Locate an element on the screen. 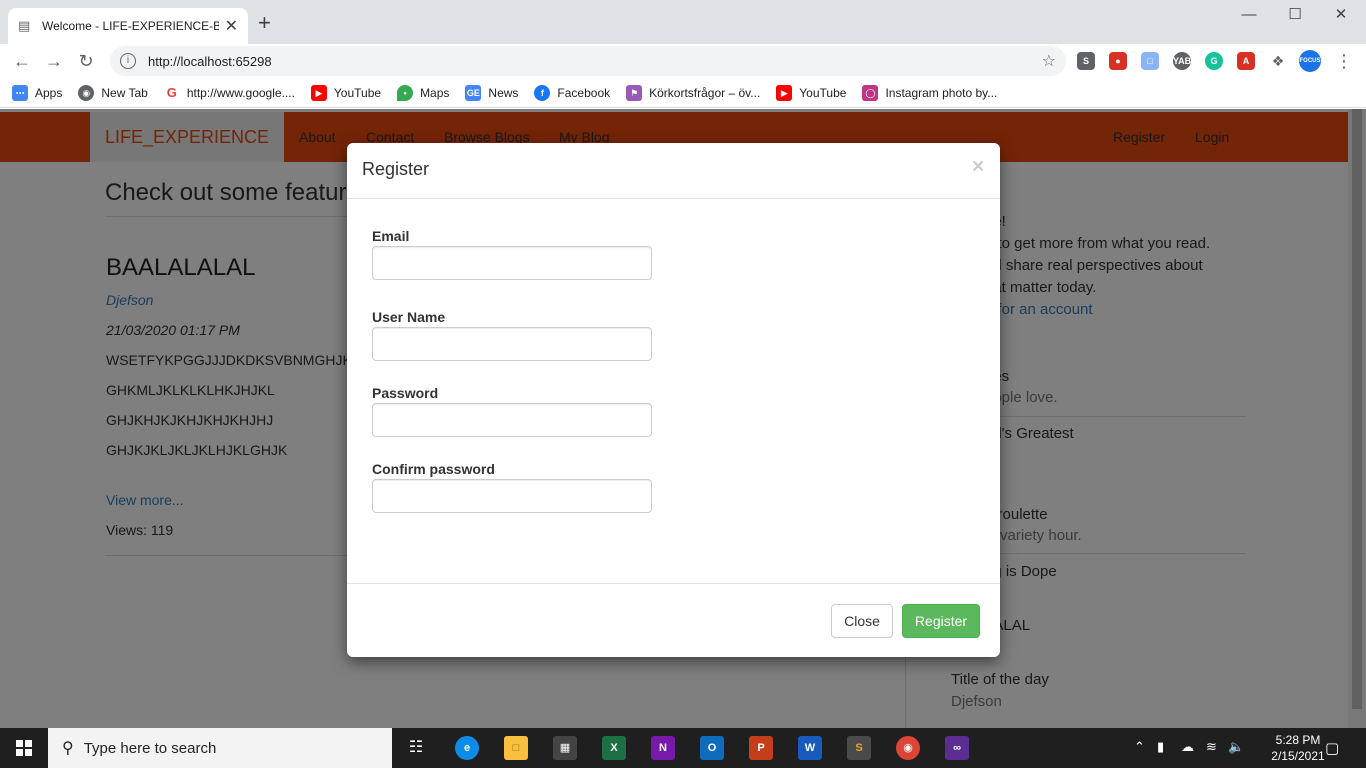 This screenshot has width=1366, height=768. file-explorer-icon: □ is located at coordinates (516, 748).